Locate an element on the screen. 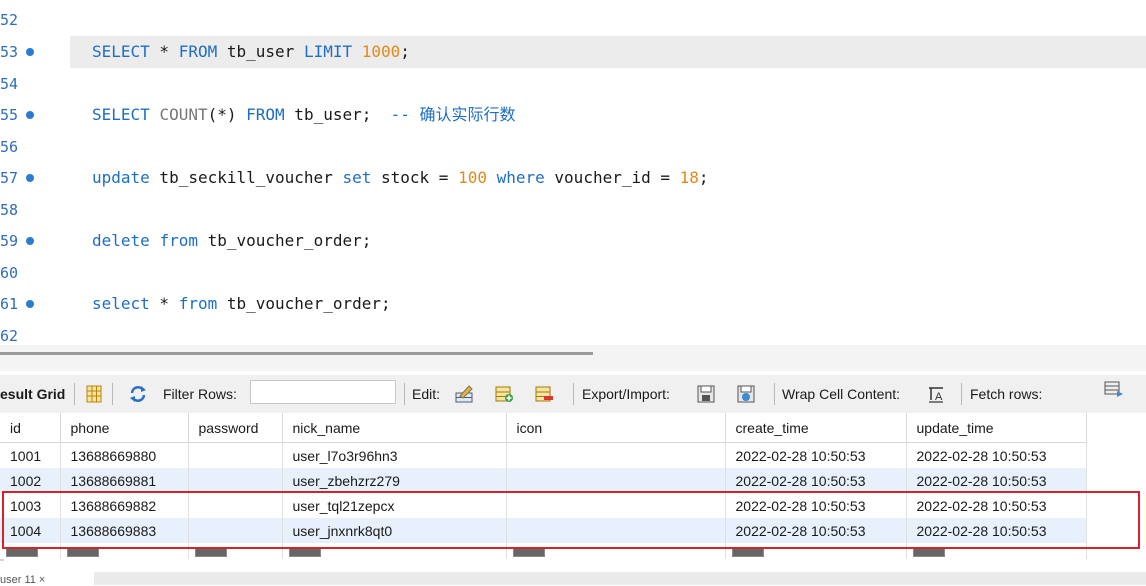 The image size is (1146, 586). cell-nick-name: user_tql21zepcx is located at coordinates (394, 505).